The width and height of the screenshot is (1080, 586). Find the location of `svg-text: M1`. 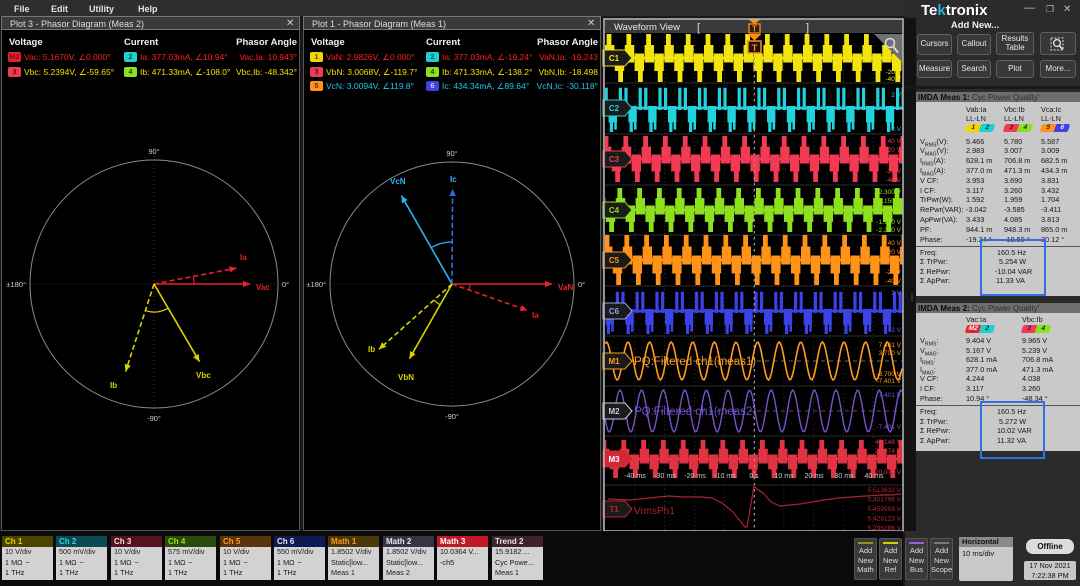

svg-text: M1 is located at coordinates (614, 361).